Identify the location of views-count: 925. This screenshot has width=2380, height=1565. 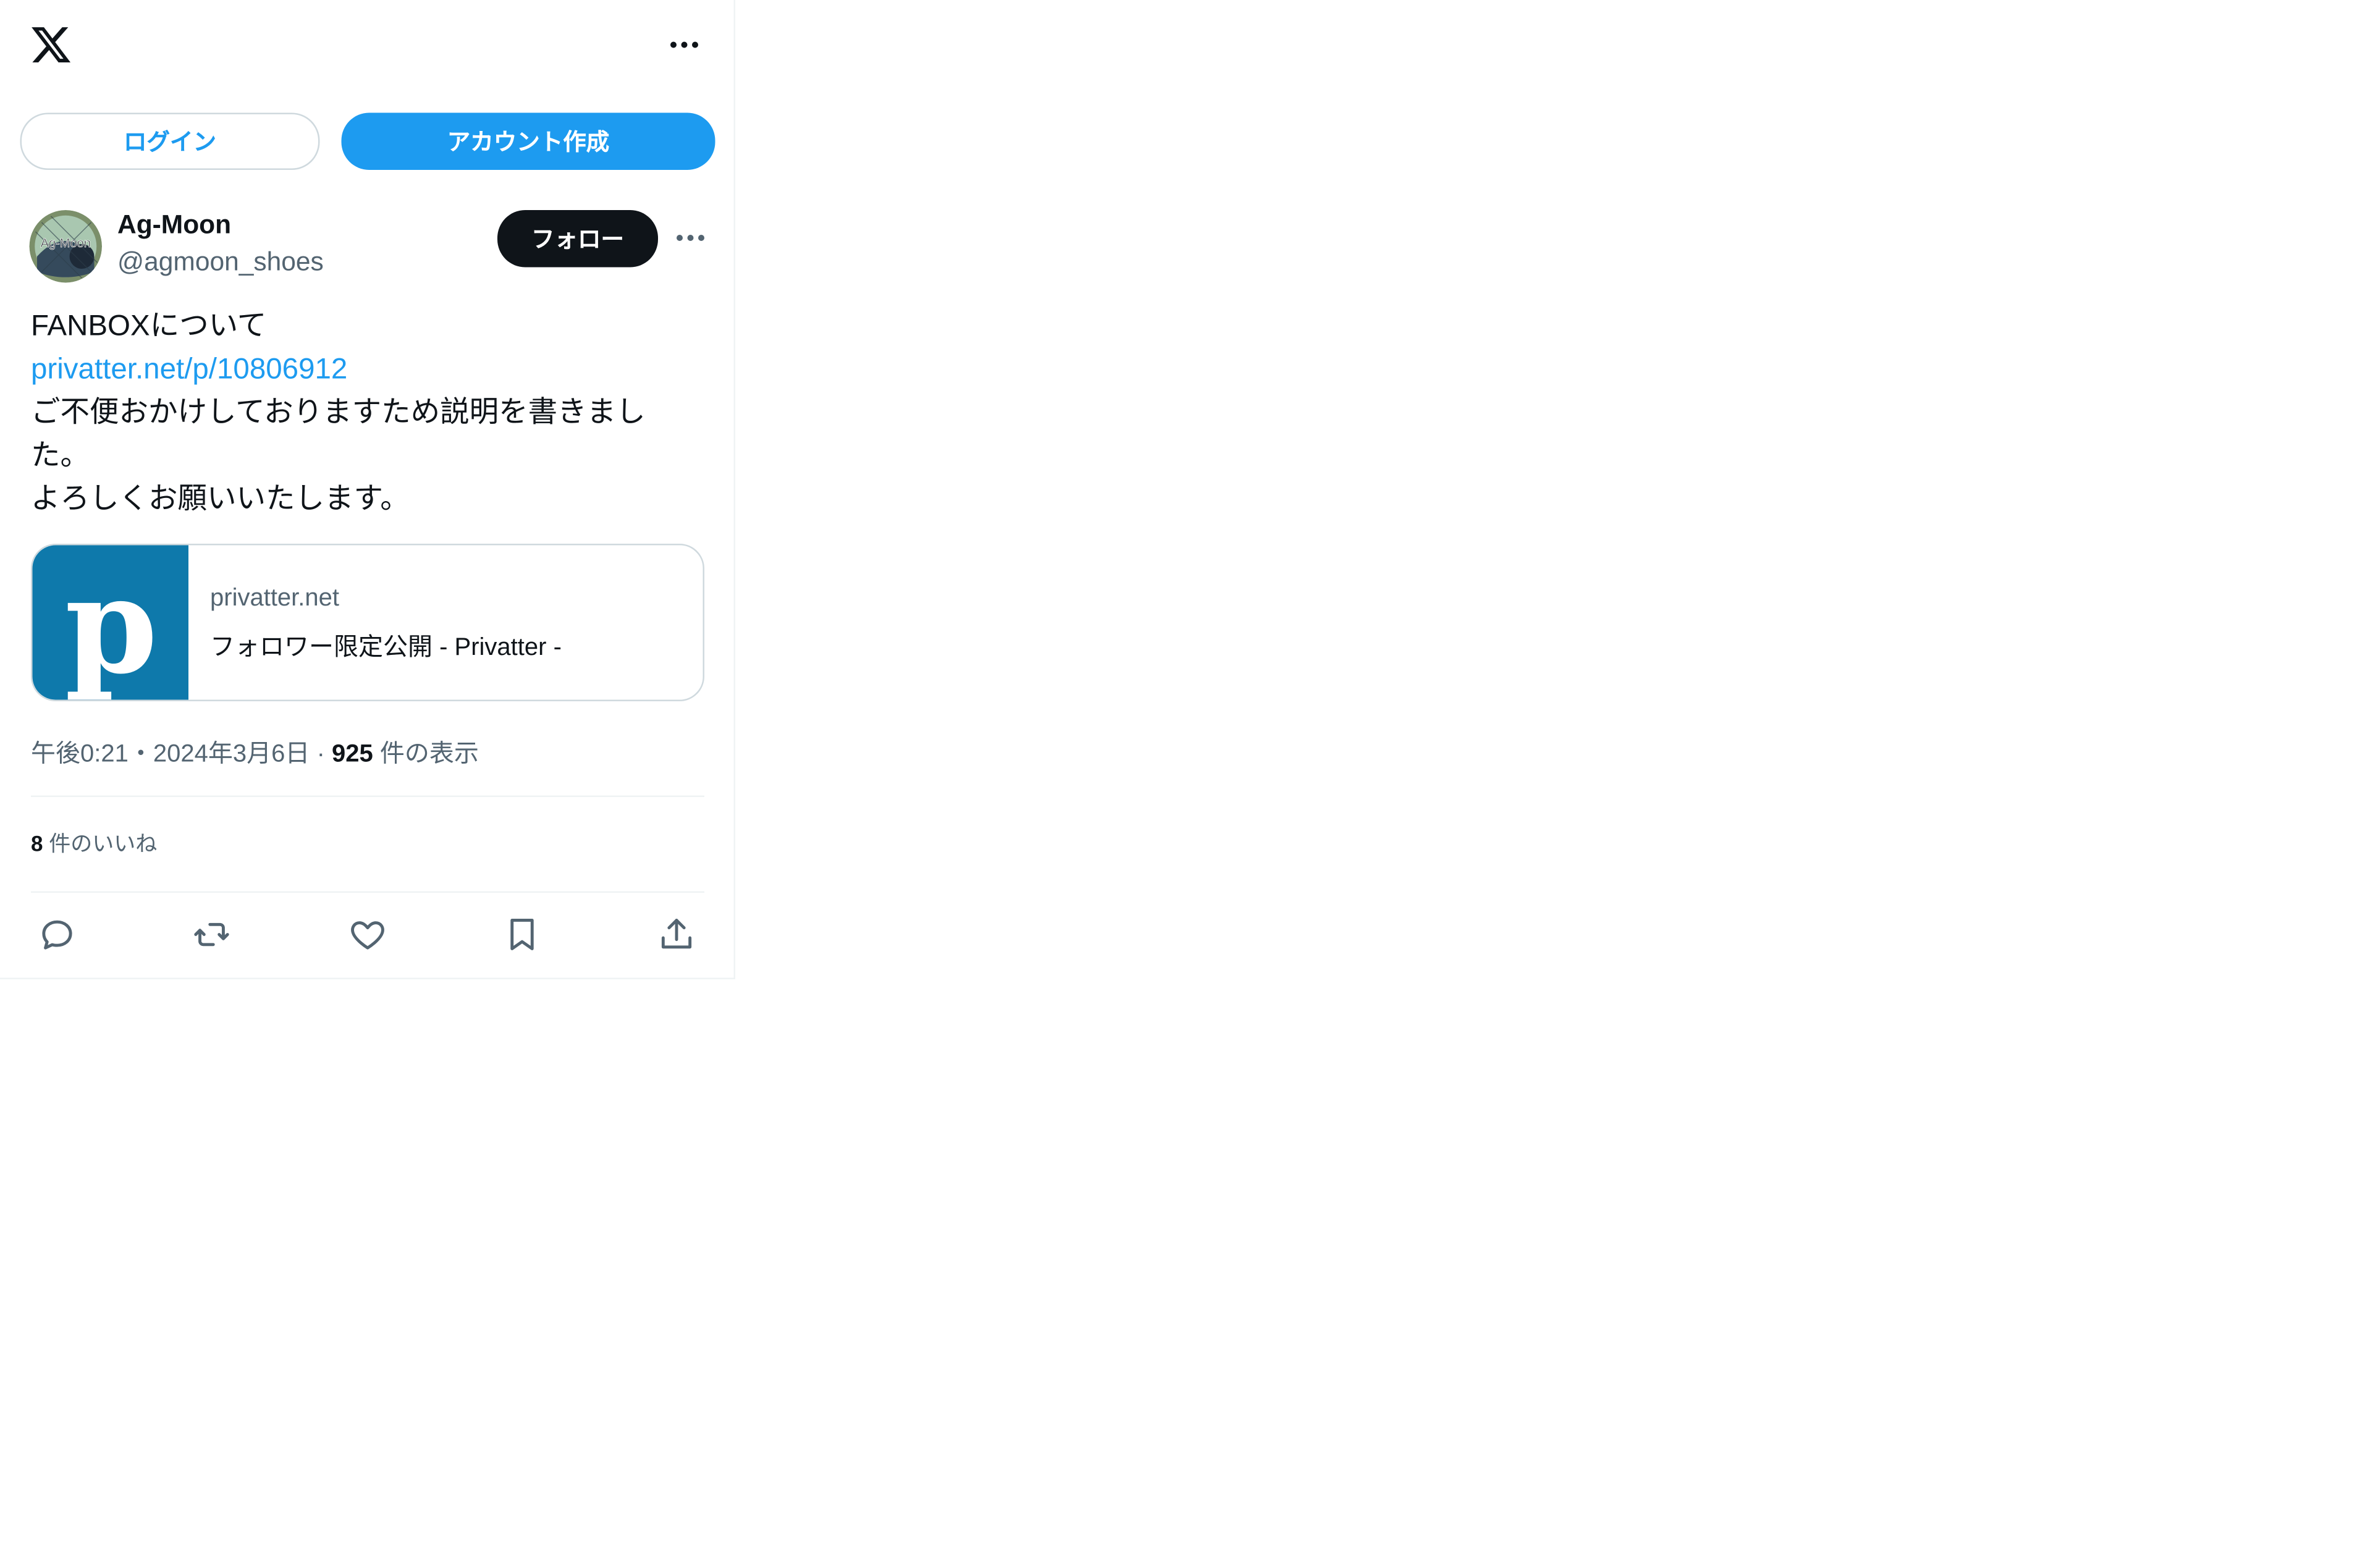
(353, 755).